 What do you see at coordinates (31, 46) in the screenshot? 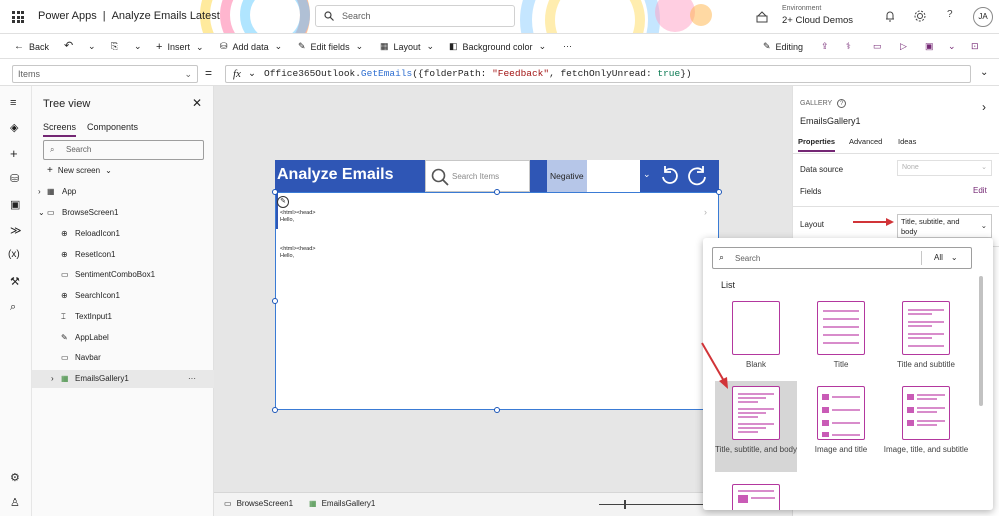
I see `back-button: ← Back` at bounding box center [31, 46].